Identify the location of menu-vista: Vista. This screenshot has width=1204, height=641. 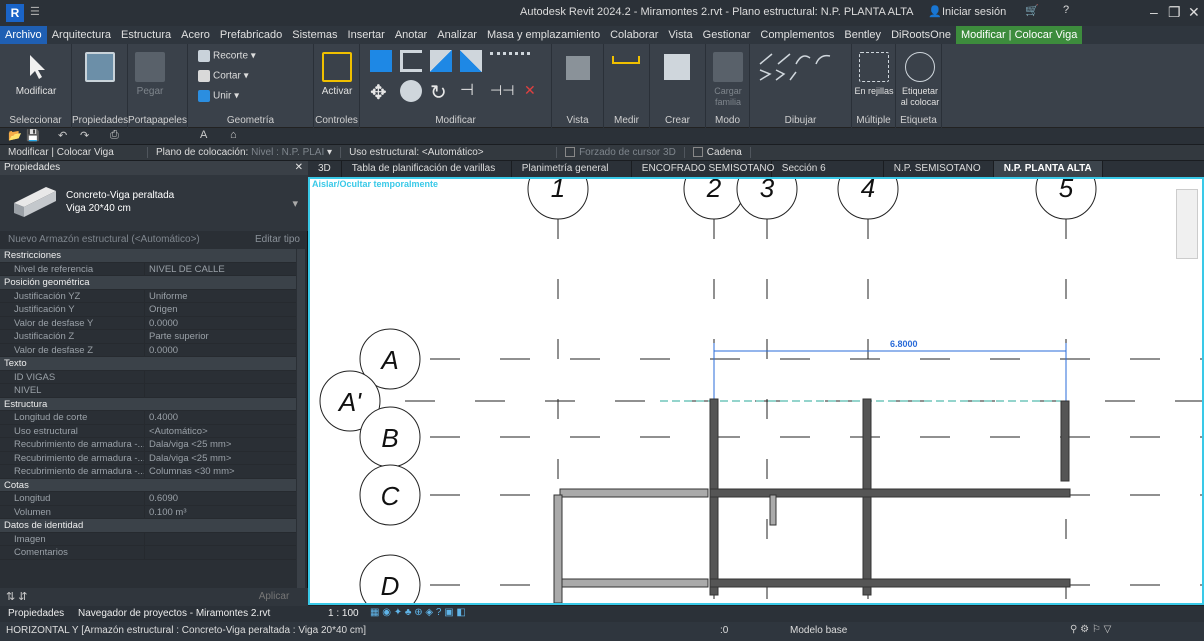
(680, 35).